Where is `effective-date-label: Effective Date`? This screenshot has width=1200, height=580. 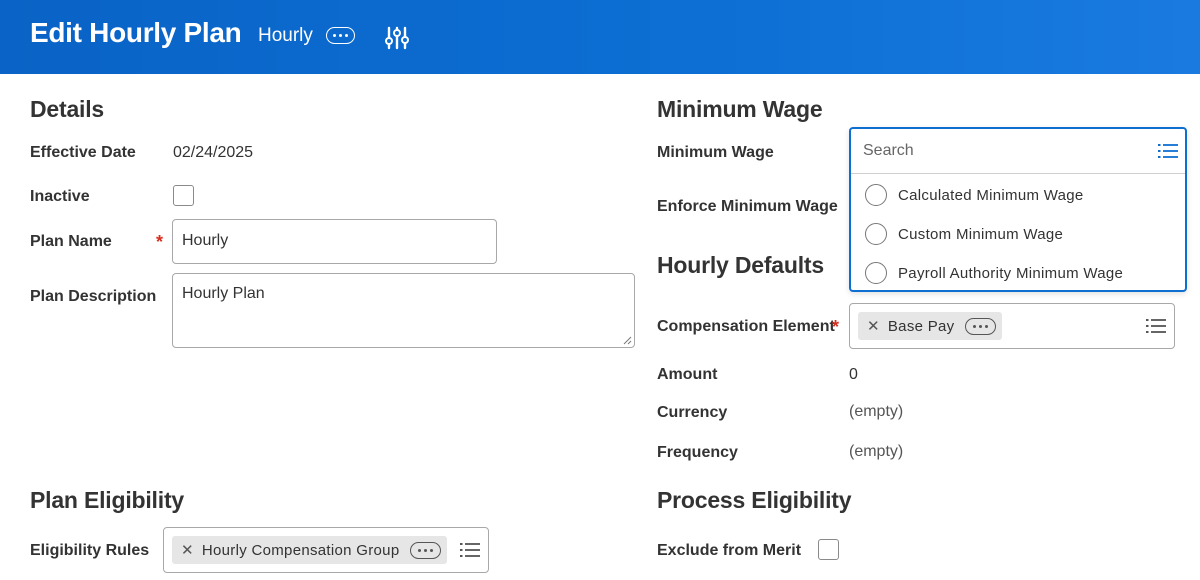
effective-date-label: Effective Date is located at coordinates (83, 152).